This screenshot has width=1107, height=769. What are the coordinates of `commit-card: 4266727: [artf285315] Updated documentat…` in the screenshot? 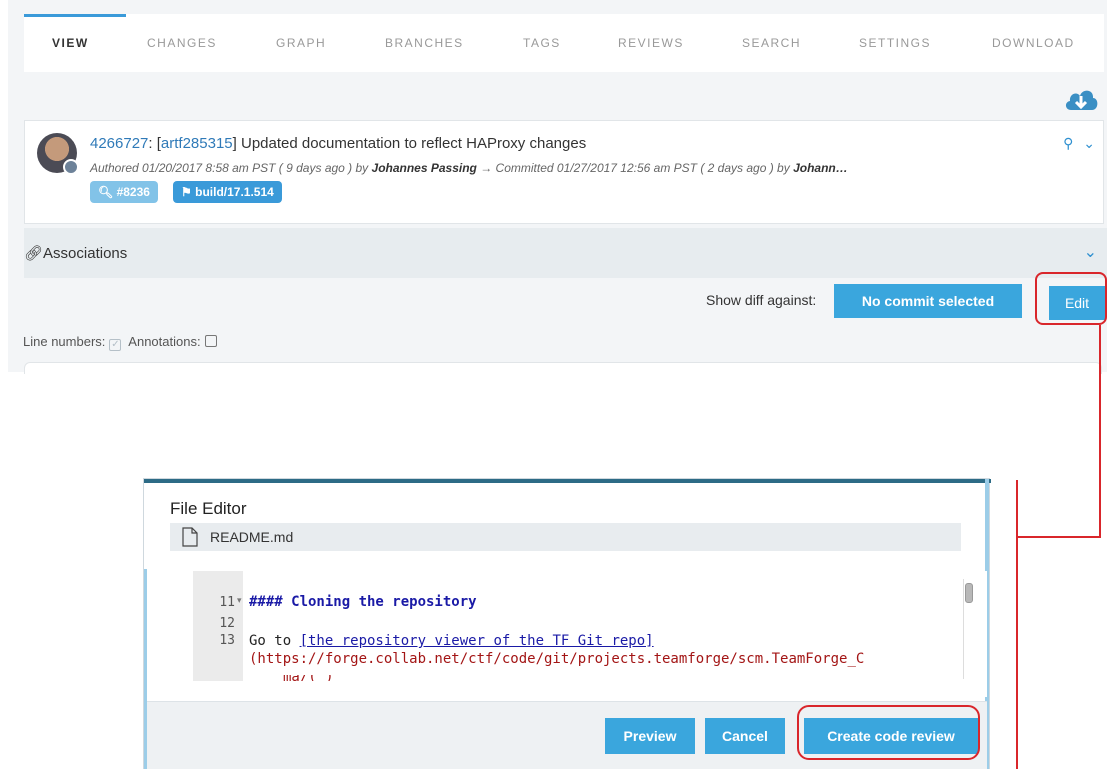 It's located at (564, 172).